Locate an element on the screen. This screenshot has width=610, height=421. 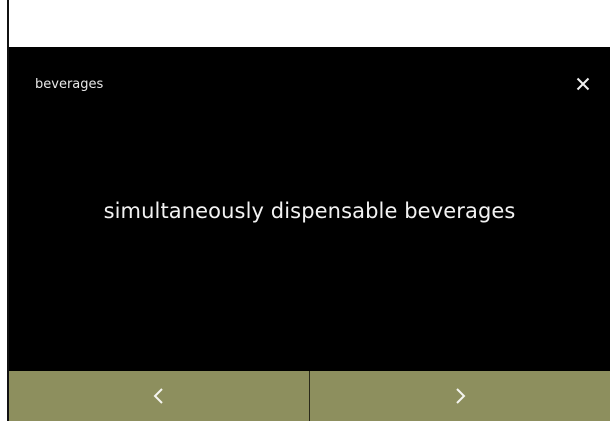
main-message: simultaneously dispensable beverages is located at coordinates (309, 211).